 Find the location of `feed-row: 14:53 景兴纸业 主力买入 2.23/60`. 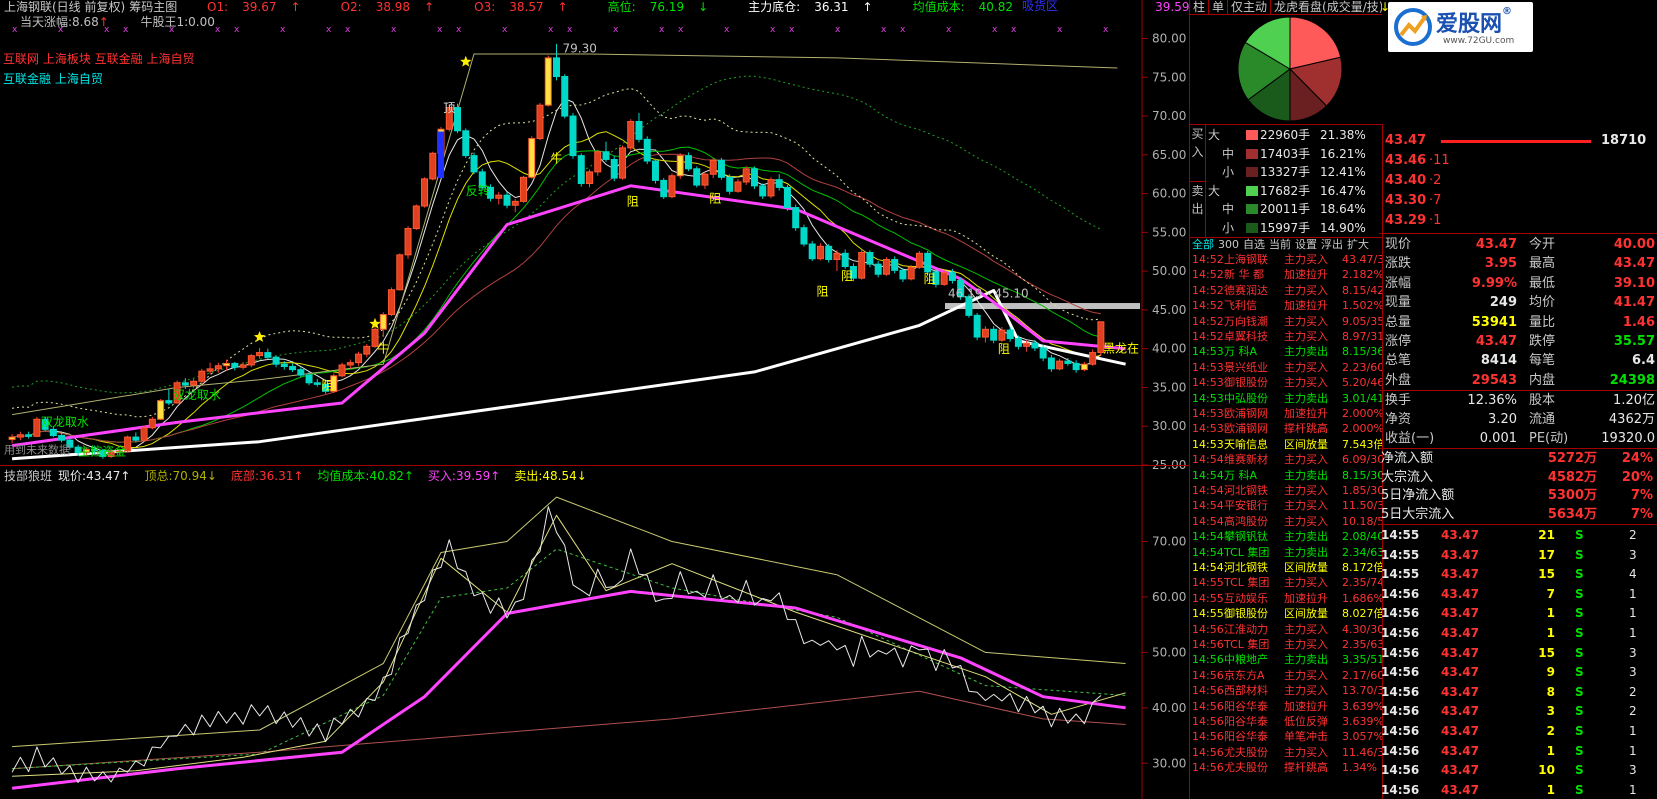

feed-row: 14:53 景兴纸业 主力买入 2.23/60 is located at coordinates (1286, 367).